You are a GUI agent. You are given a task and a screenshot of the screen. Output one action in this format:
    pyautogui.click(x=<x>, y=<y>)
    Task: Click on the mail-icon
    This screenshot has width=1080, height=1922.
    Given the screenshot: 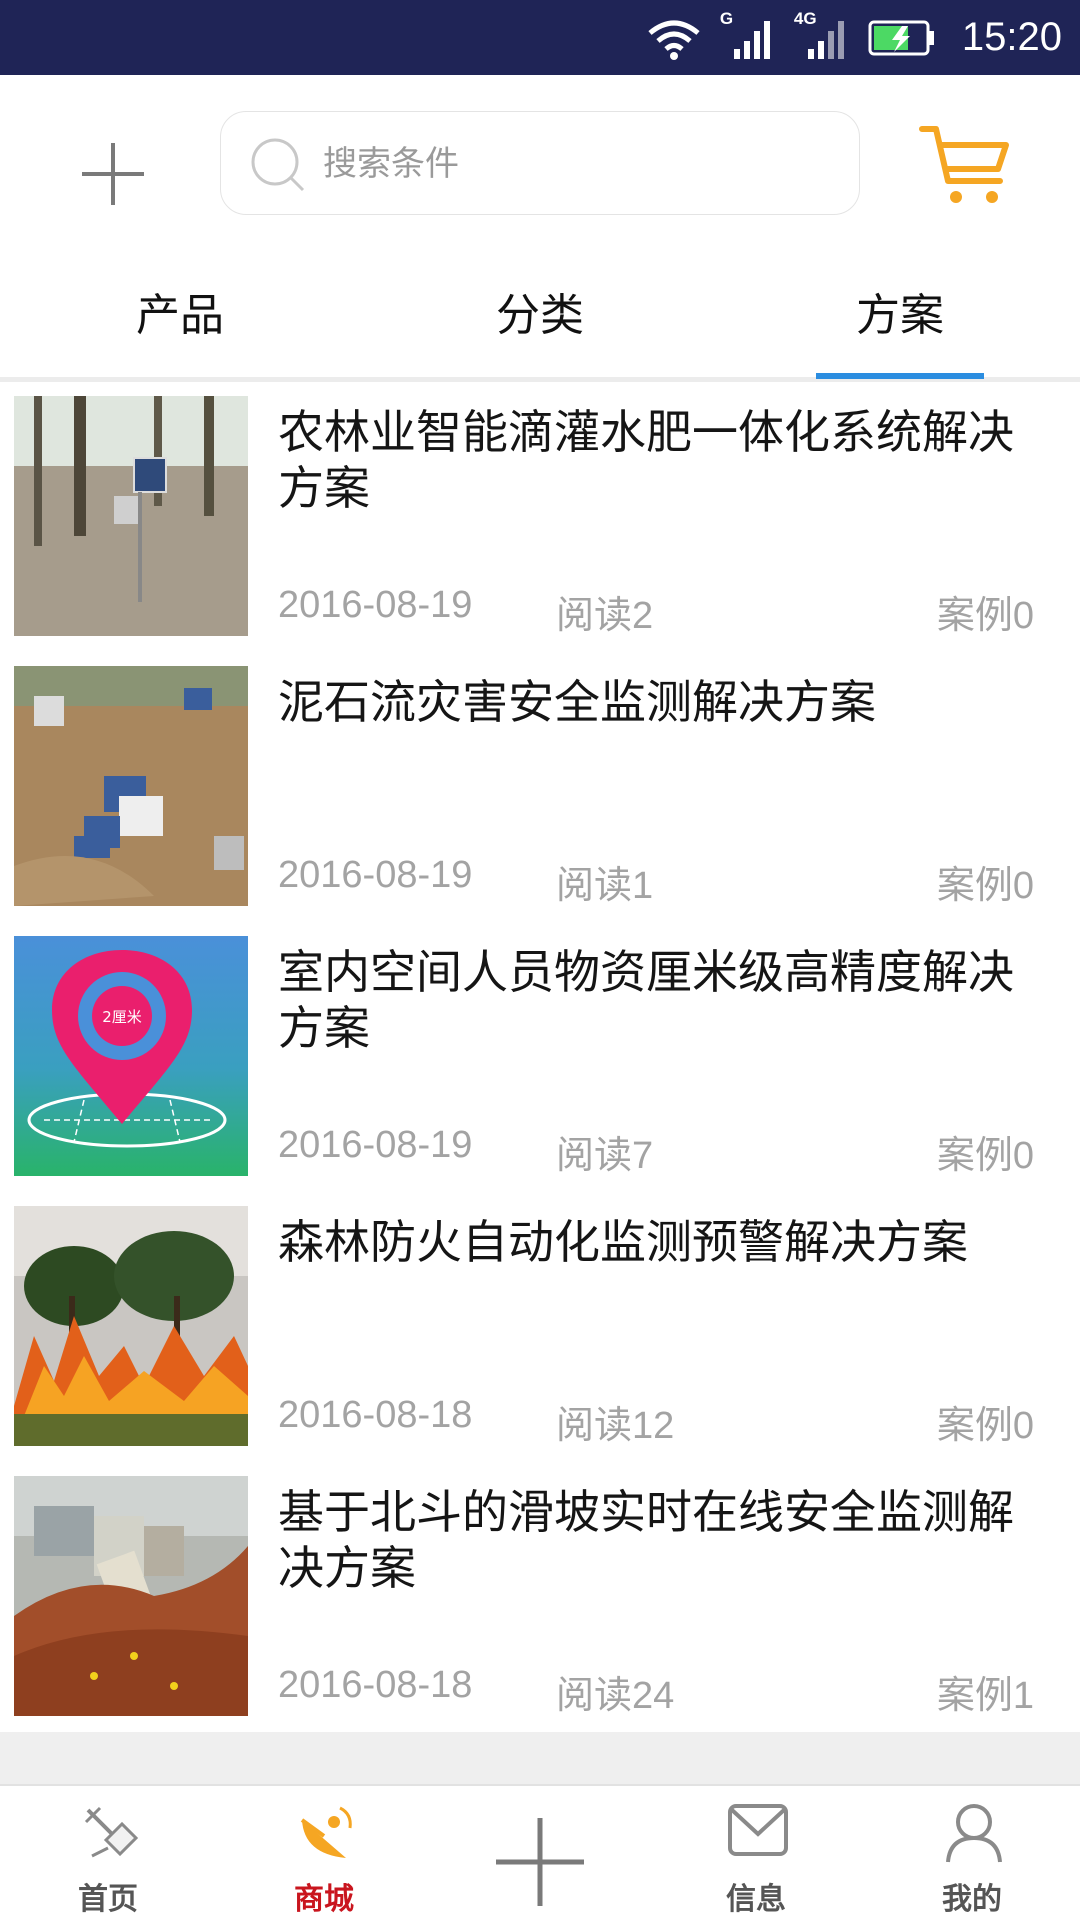 What is the action you would take?
    pyautogui.click(x=758, y=1830)
    